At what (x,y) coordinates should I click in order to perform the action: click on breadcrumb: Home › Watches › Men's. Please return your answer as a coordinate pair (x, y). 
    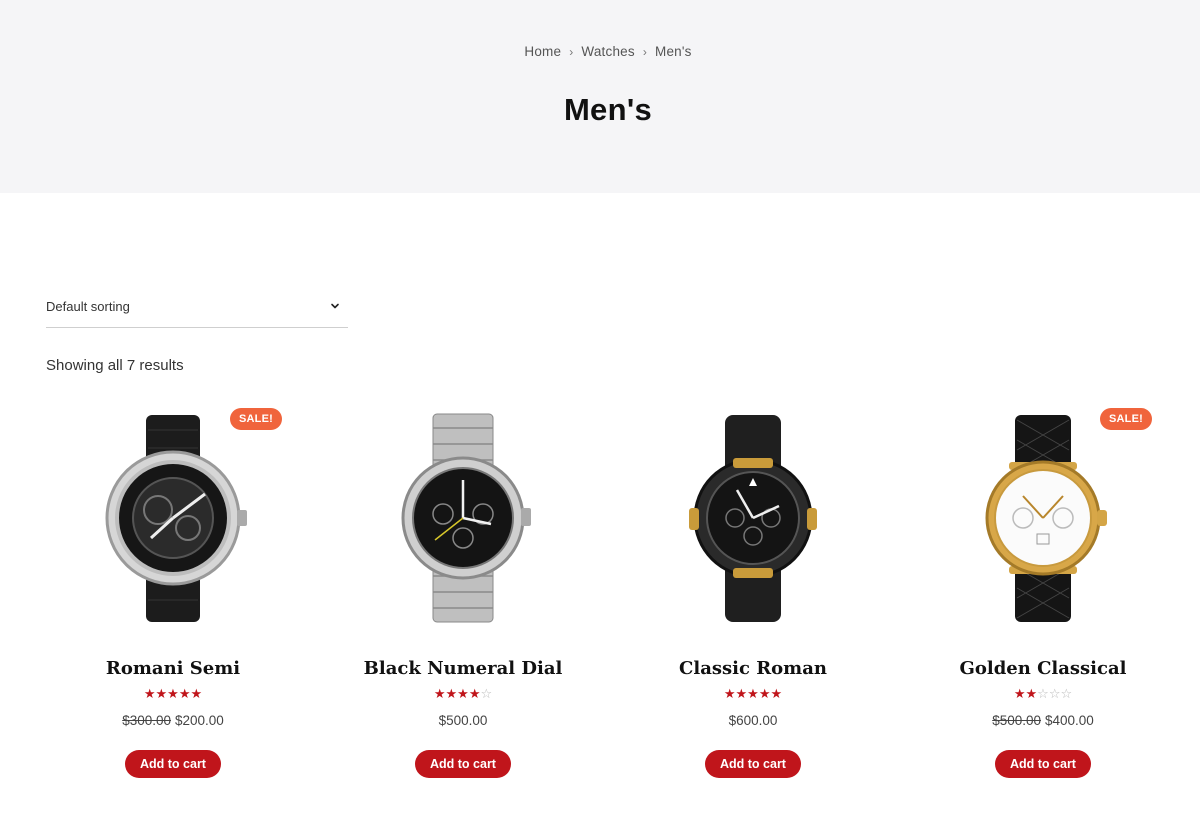
    Looking at the image, I should click on (600, 51).